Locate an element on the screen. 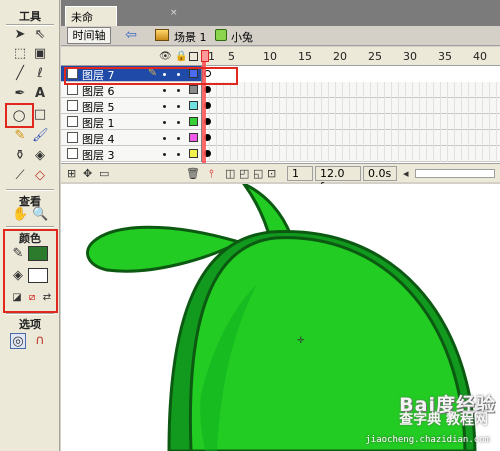  timeline-header: 👁 🔒 151015202530354045 is located at coordinates (280, 56).